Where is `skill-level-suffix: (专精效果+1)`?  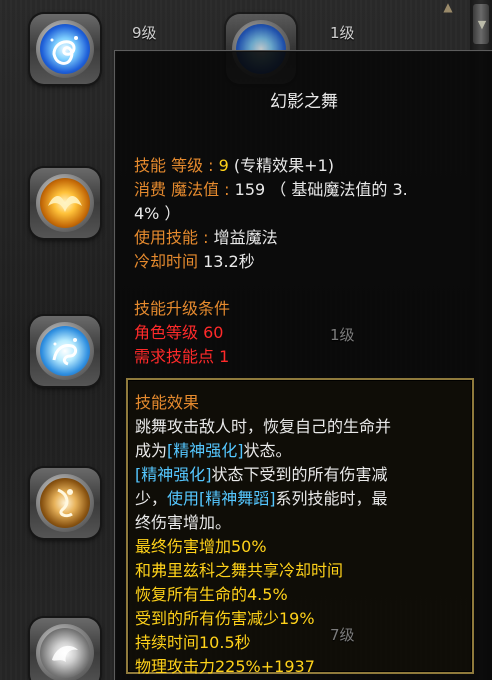
skill-level-suffix: (专精效果+1) is located at coordinates (281, 165).